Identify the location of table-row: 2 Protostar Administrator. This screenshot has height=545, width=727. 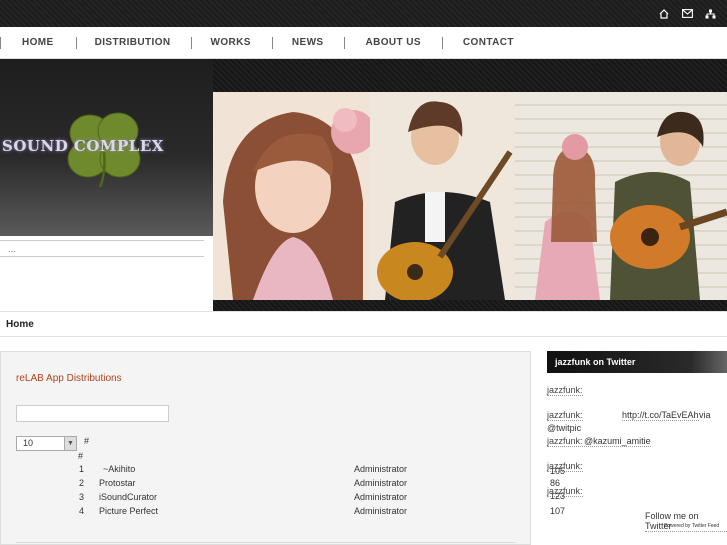
(265, 485).